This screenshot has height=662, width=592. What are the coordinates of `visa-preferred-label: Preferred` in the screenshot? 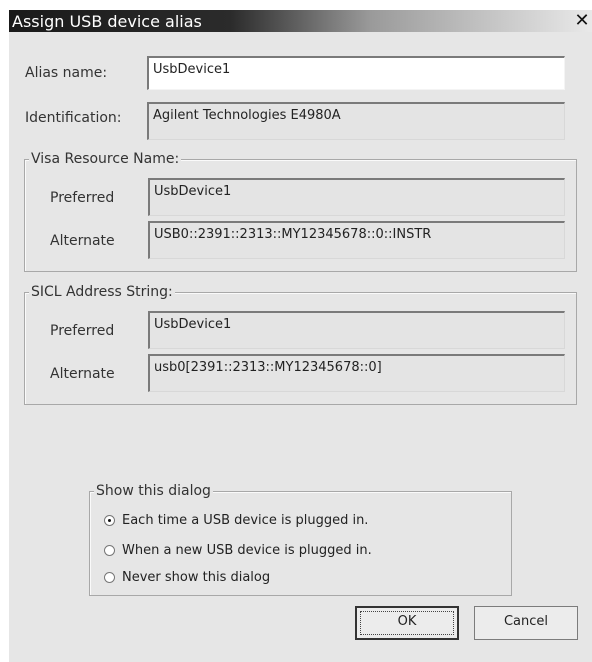 It's located at (82, 198).